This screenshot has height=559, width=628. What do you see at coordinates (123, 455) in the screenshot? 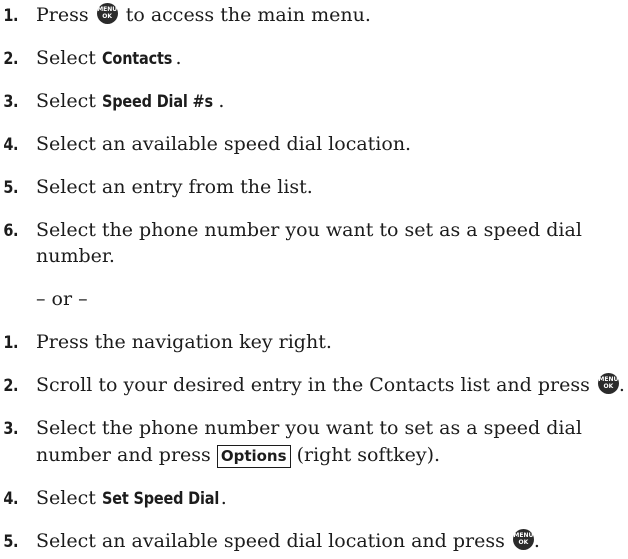
I see `step-text: number and press` at bounding box center [123, 455].